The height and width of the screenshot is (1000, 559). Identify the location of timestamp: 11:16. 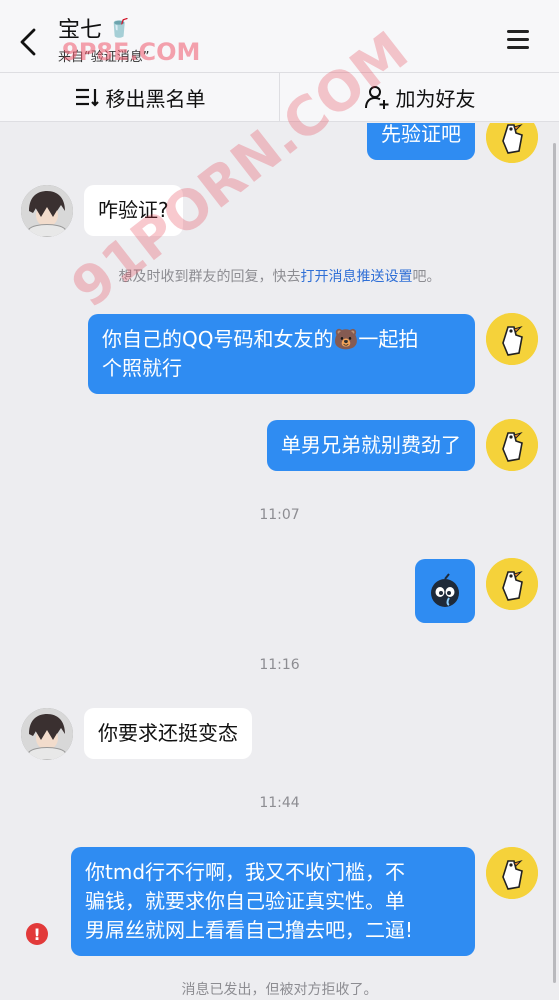
(279, 665).